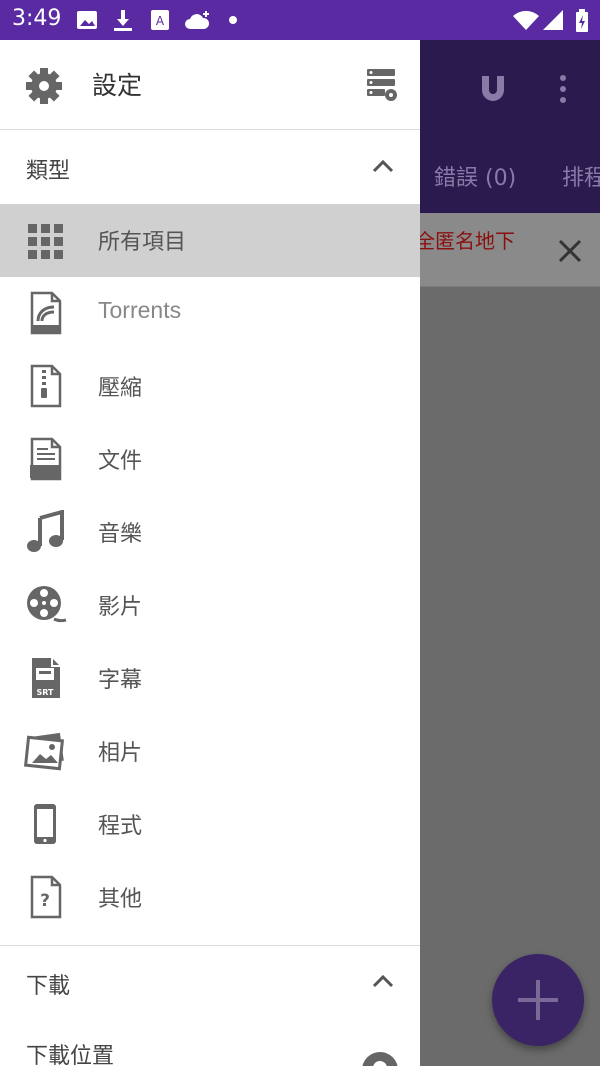 This screenshot has height=1066, width=600. I want to click on sidebar-item-subtitles: SRT 字幕, so click(210, 678).